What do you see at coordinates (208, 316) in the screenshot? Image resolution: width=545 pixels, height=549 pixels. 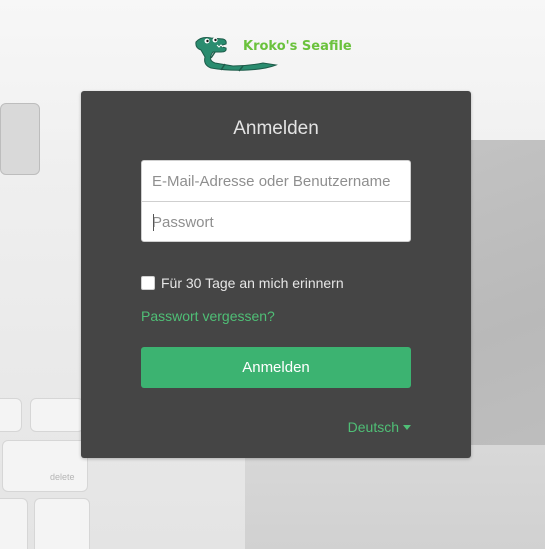 I see `forgot-password-link: Passwort vergessen?` at bounding box center [208, 316].